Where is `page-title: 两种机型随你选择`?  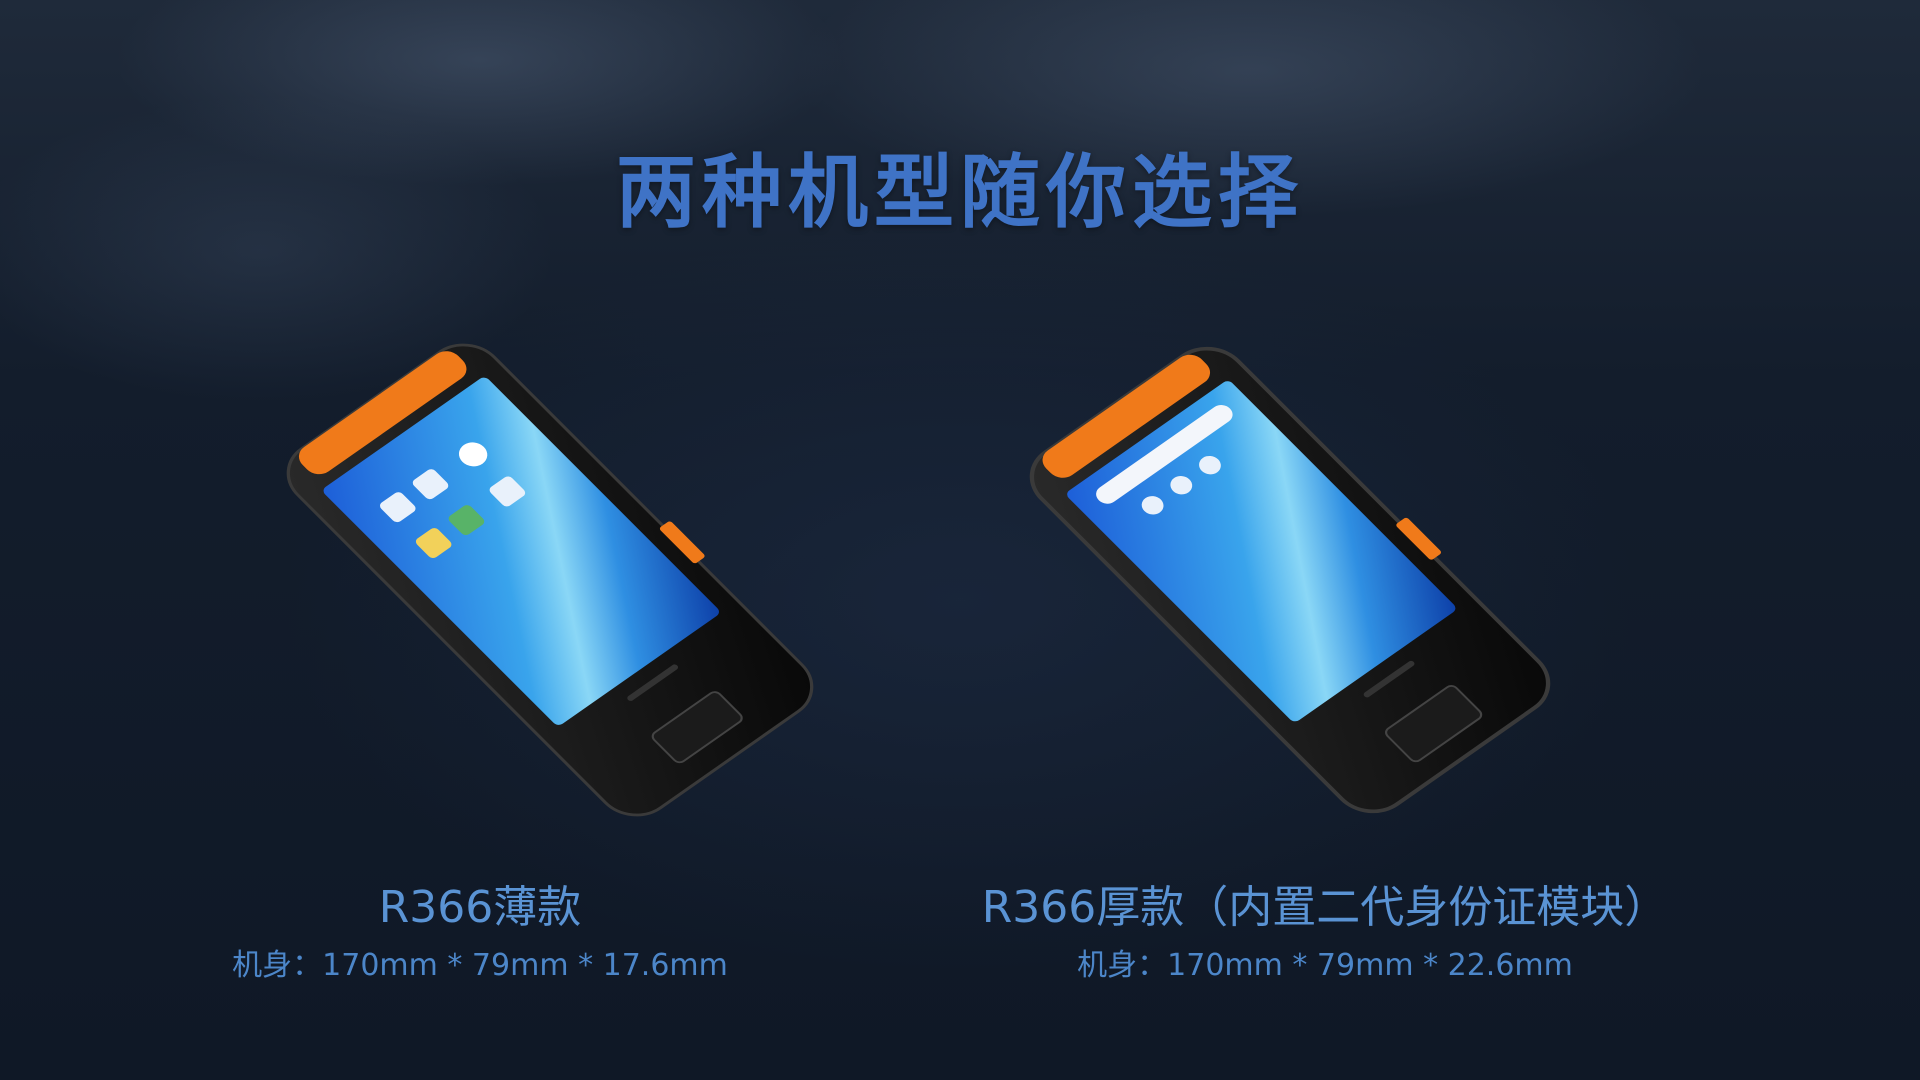
page-title: 两种机型随你选择 is located at coordinates (960, 192).